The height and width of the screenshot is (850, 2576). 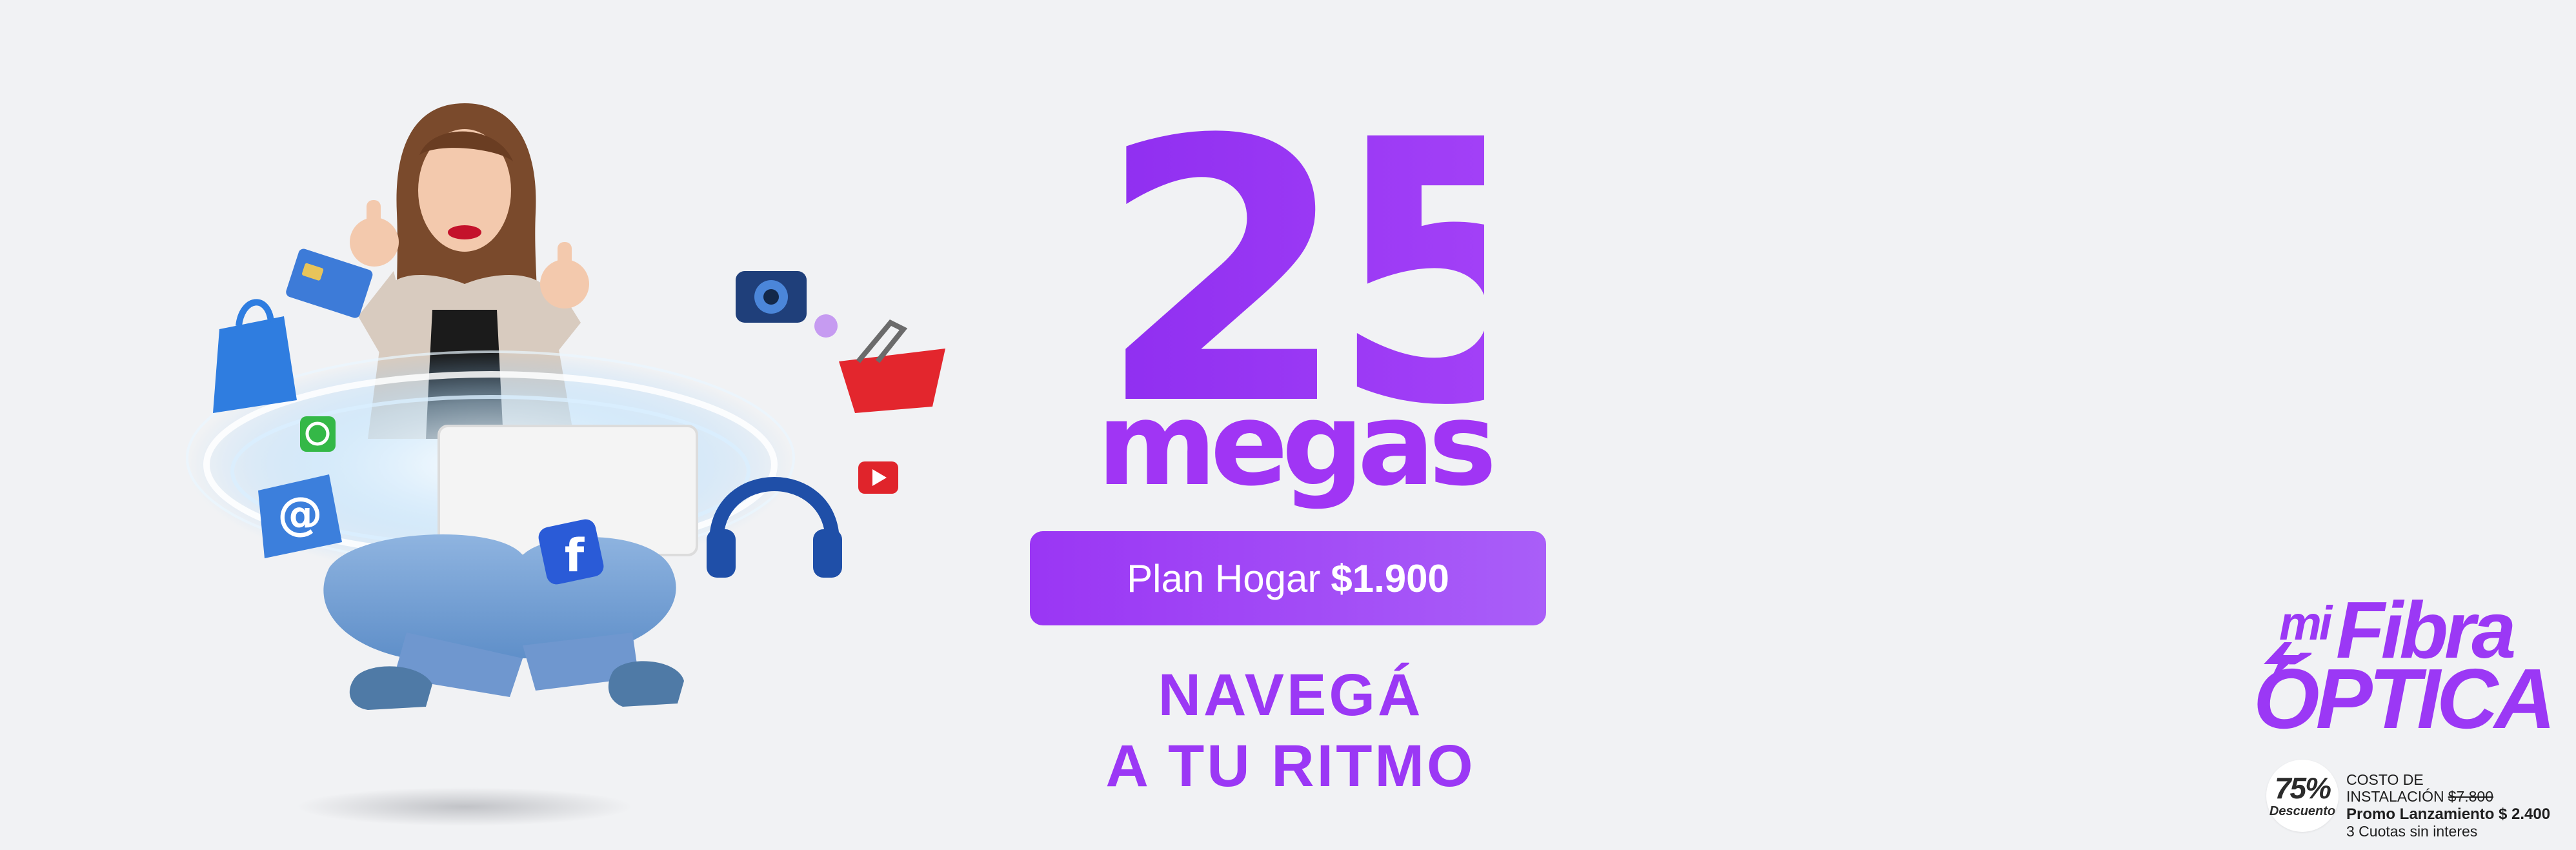 I want to click on tagline: NAVEGÁ A TU RITMO, so click(x=1290, y=731).